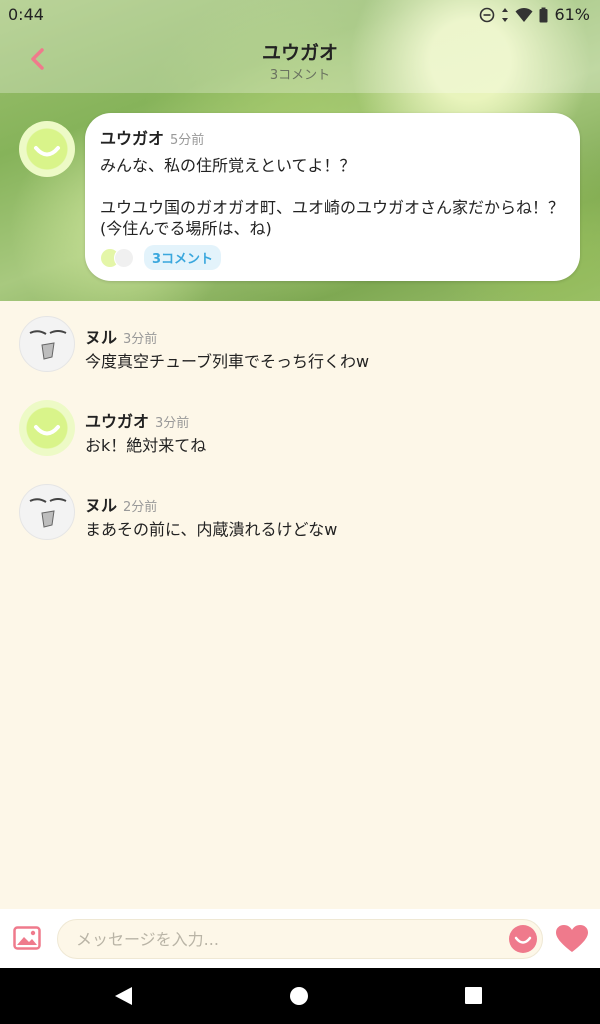  I want to click on status-bar: 0:44 61%, so click(300, 15).